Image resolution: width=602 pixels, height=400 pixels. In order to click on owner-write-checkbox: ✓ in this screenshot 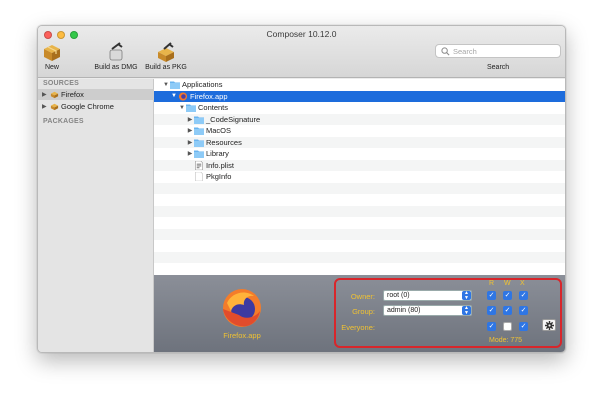, I will do `click(507, 295)`.